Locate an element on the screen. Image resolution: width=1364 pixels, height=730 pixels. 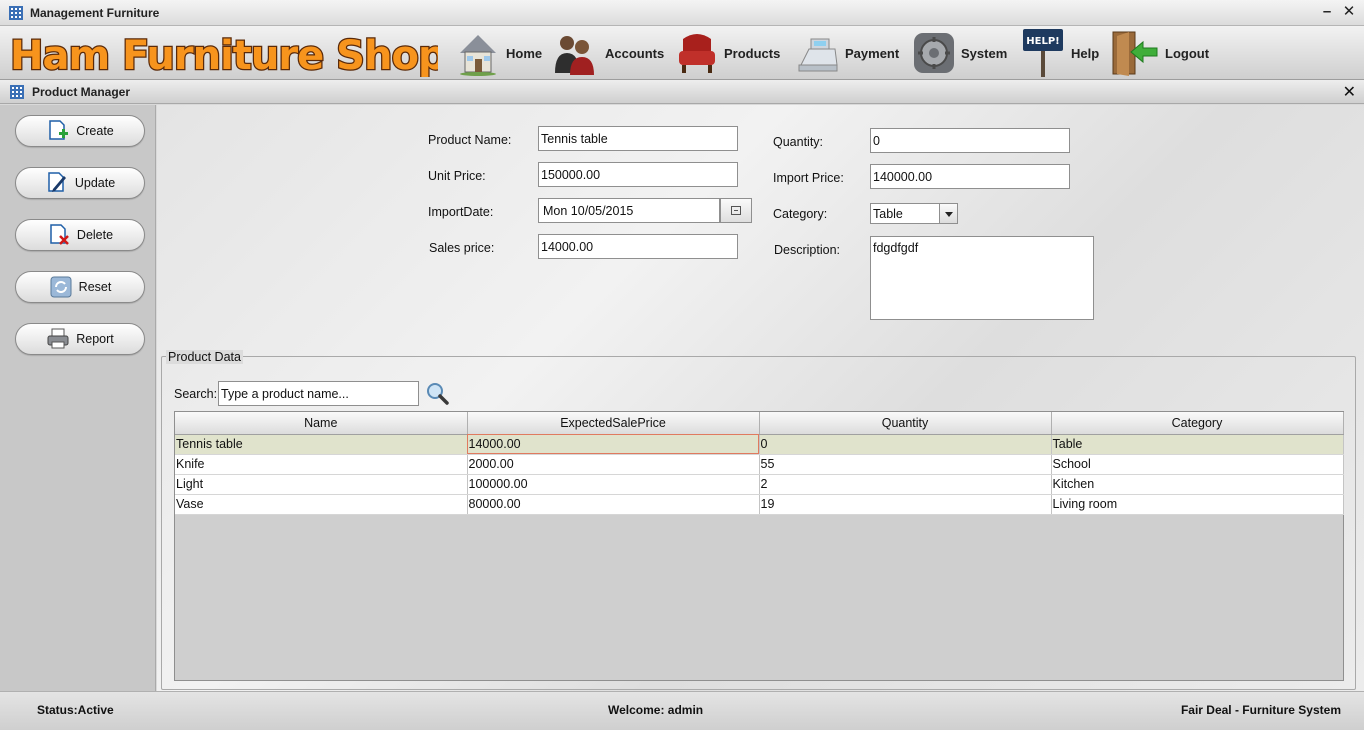
nav-products-label: Products is located at coordinates (752, 53).